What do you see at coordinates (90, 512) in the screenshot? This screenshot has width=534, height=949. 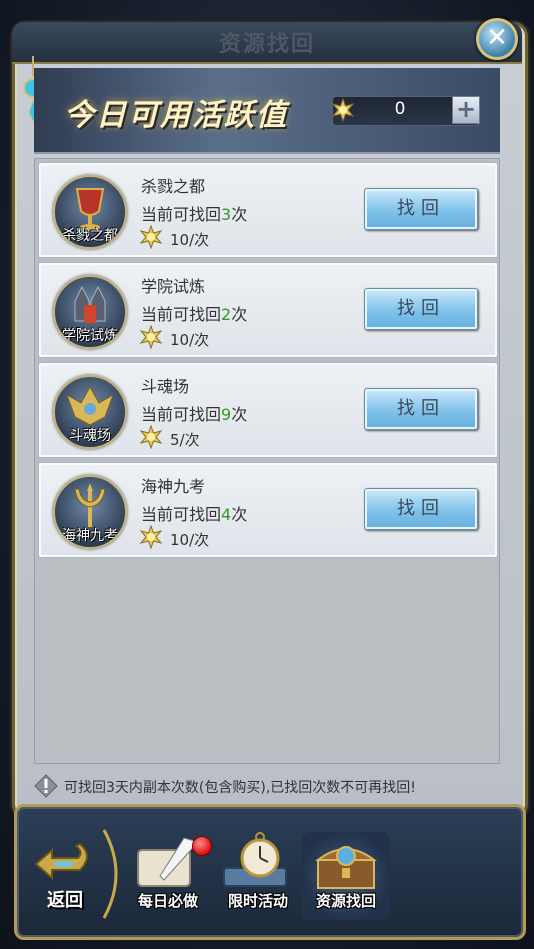 I see `dungeon-badge: 海神九考` at bounding box center [90, 512].